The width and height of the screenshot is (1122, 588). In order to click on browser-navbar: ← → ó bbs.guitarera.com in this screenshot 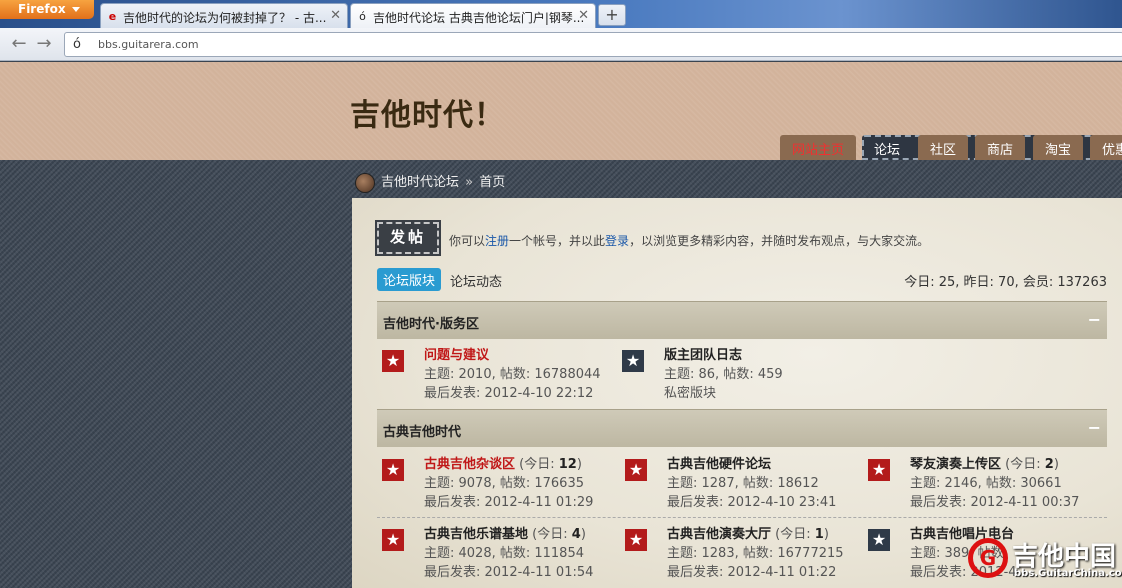, I will do `click(561, 44)`.